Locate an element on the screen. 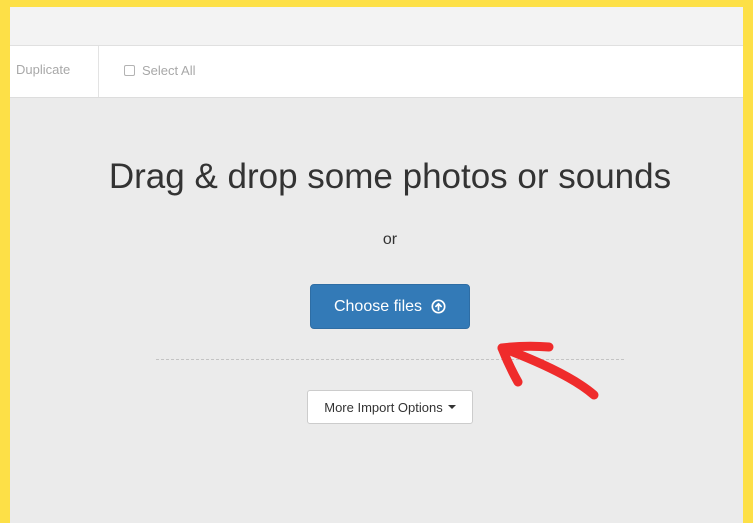 The height and width of the screenshot is (523, 753). choose-files-label: Choose files is located at coordinates (378, 306).